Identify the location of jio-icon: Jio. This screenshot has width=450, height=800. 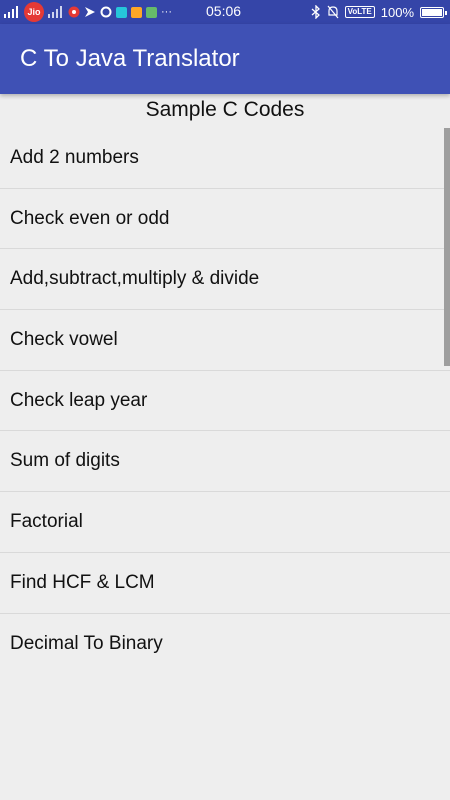
(34, 12).